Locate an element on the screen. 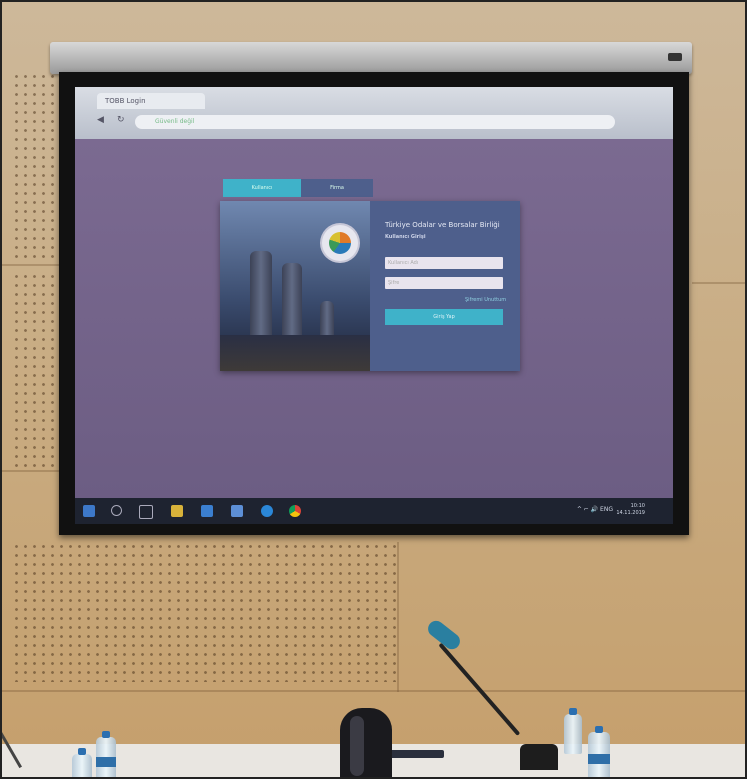 The height and width of the screenshot is (779, 747). taskbar-clock: 10:10 14.11.2019 is located at coordinates (630, 510).